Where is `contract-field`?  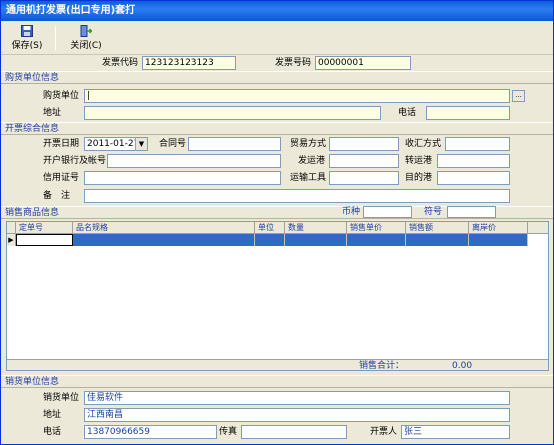
contract-field is located at coordinates (234, 144).